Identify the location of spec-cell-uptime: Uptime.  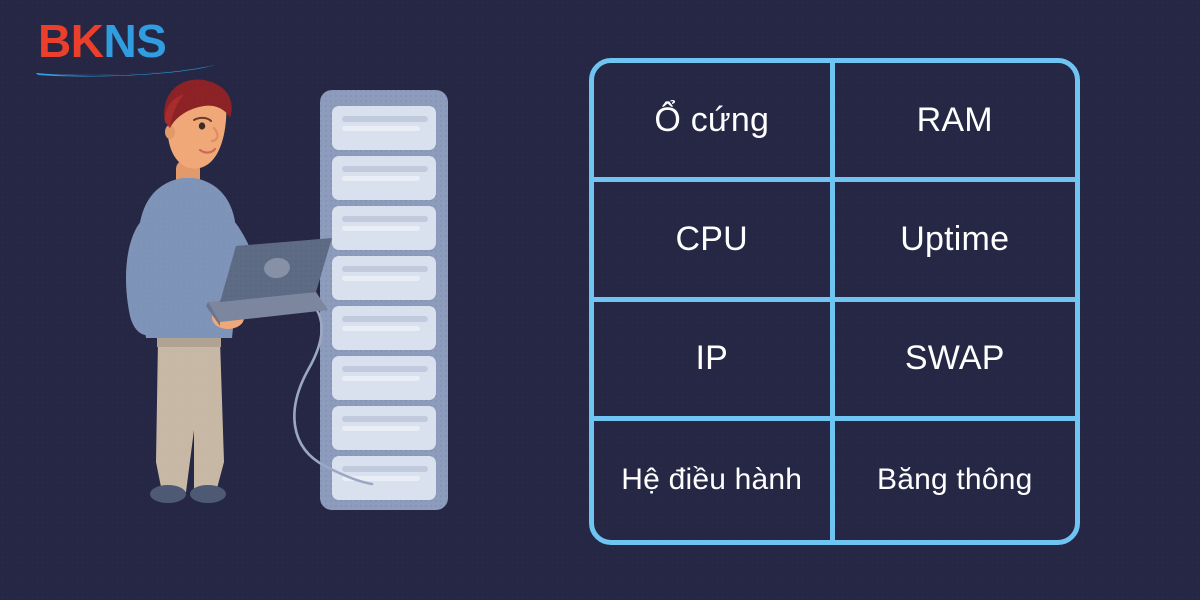
(954, 242).